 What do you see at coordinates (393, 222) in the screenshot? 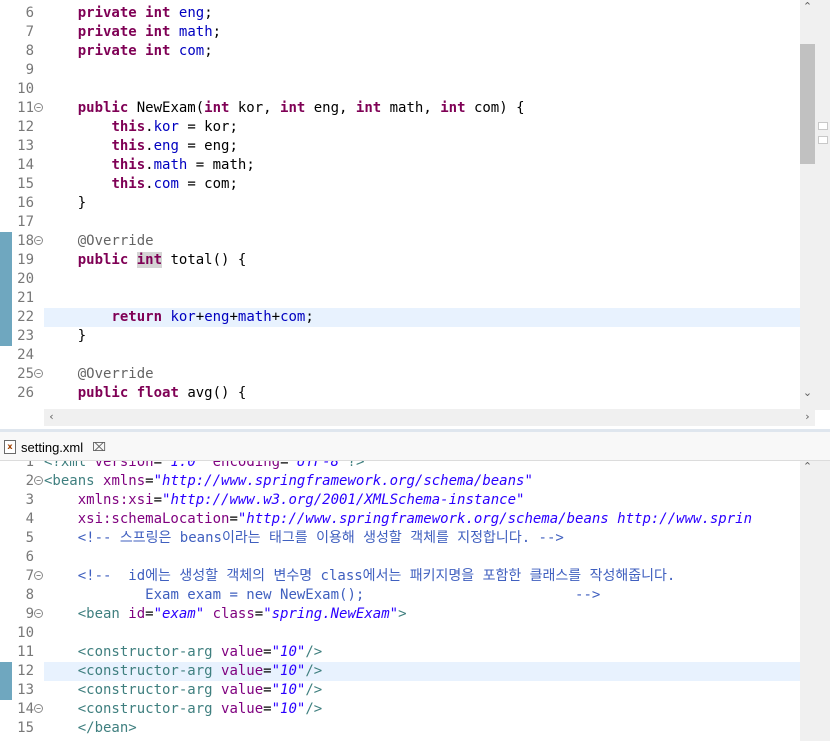
I see `code-line: 17` at bounding box center [393, 222].